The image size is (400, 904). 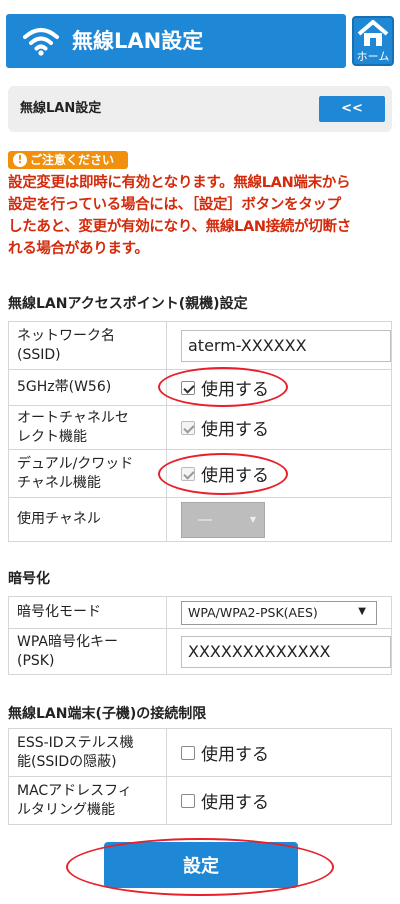 I want to click on band-5ghz-option: 使用する, so click(x=235, y=390).